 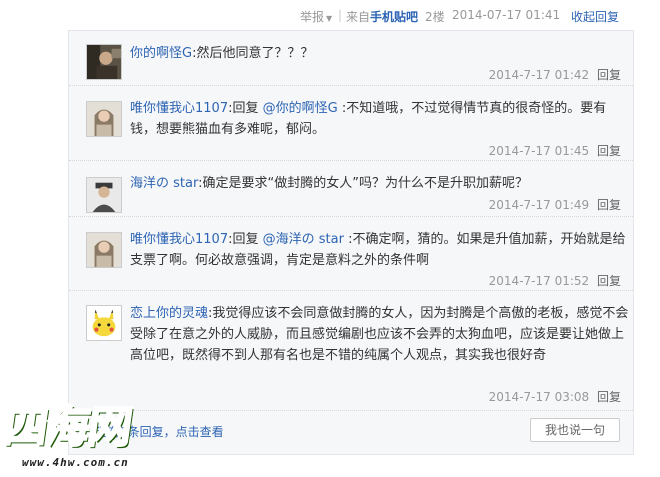 What do you see at coordinates (539, 205) in the screenshot?
I see `reply-time: 2014-7-17 01:49` at bounding box center [539, 205].